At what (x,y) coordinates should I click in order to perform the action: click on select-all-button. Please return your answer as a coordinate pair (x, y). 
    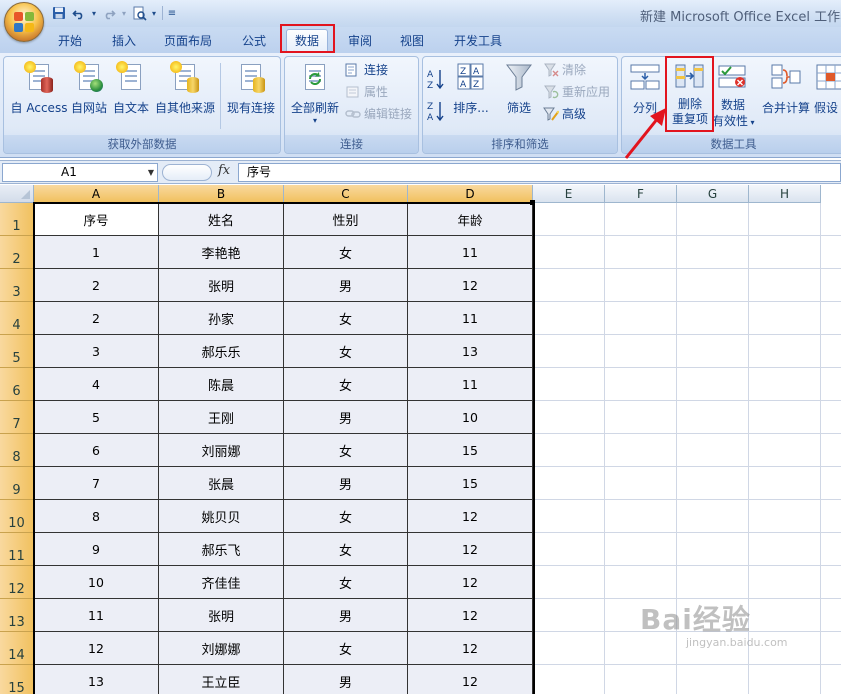
    Looking at the image, I should click on (17, 194).